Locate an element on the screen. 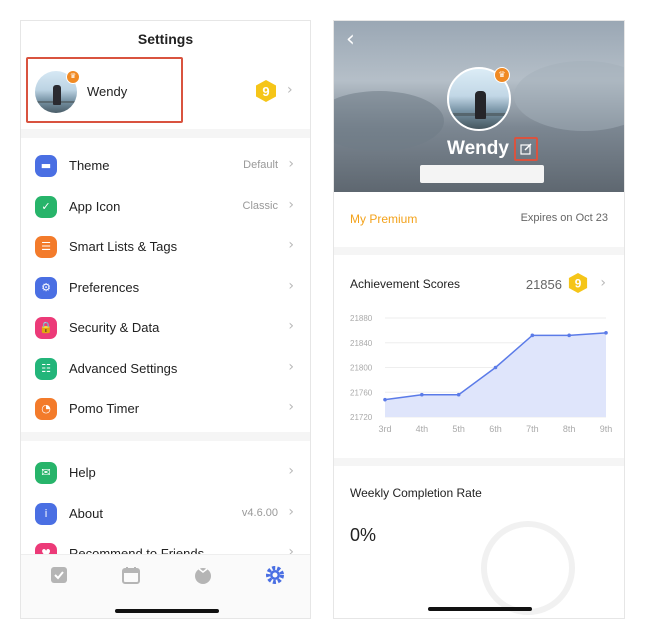 The width and height of the screenshot is (650, 642). menu-item-label: Advanced Settings is located at coordinates (123, 368).